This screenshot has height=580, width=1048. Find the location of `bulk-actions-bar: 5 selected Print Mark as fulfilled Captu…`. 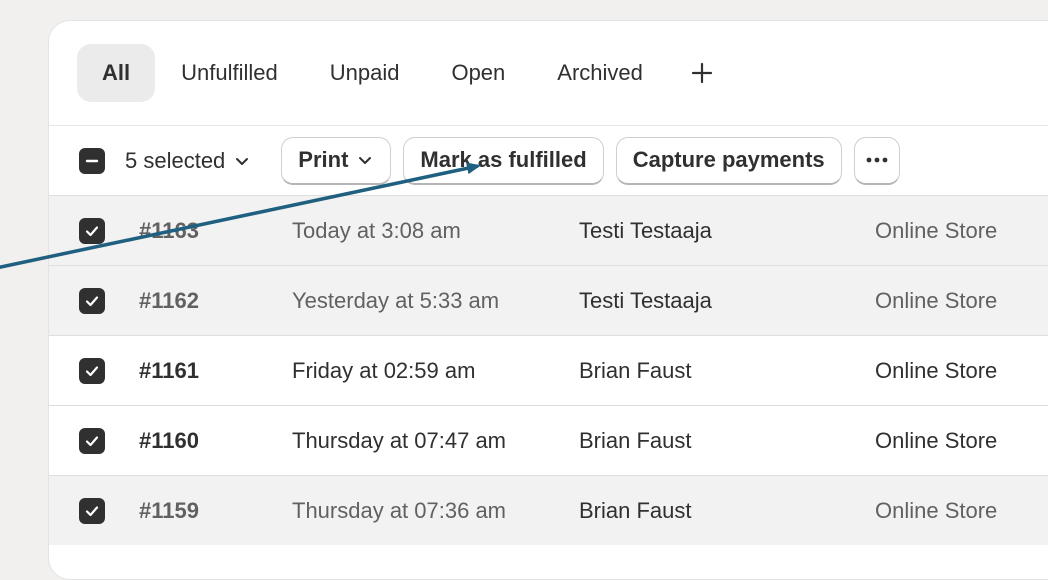

bulk-actions-bar: 5 selected Print Mark as fulfilled Captu… is located at coordinates (548, 160).